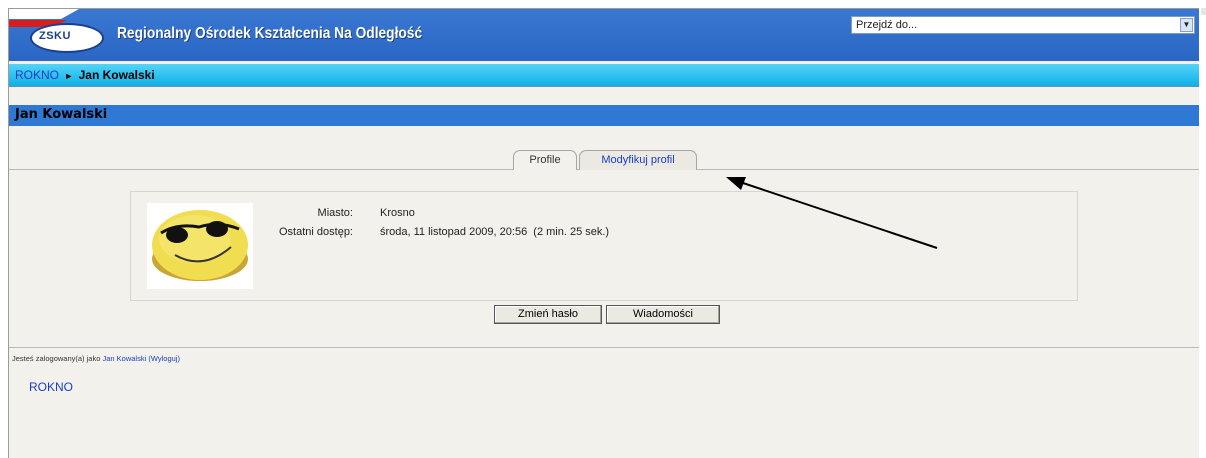  What do you see at coordinates (164, 358) in the screenshot?
I see `logout-link: (Wyloguj)` at bounding box center [164, 358].